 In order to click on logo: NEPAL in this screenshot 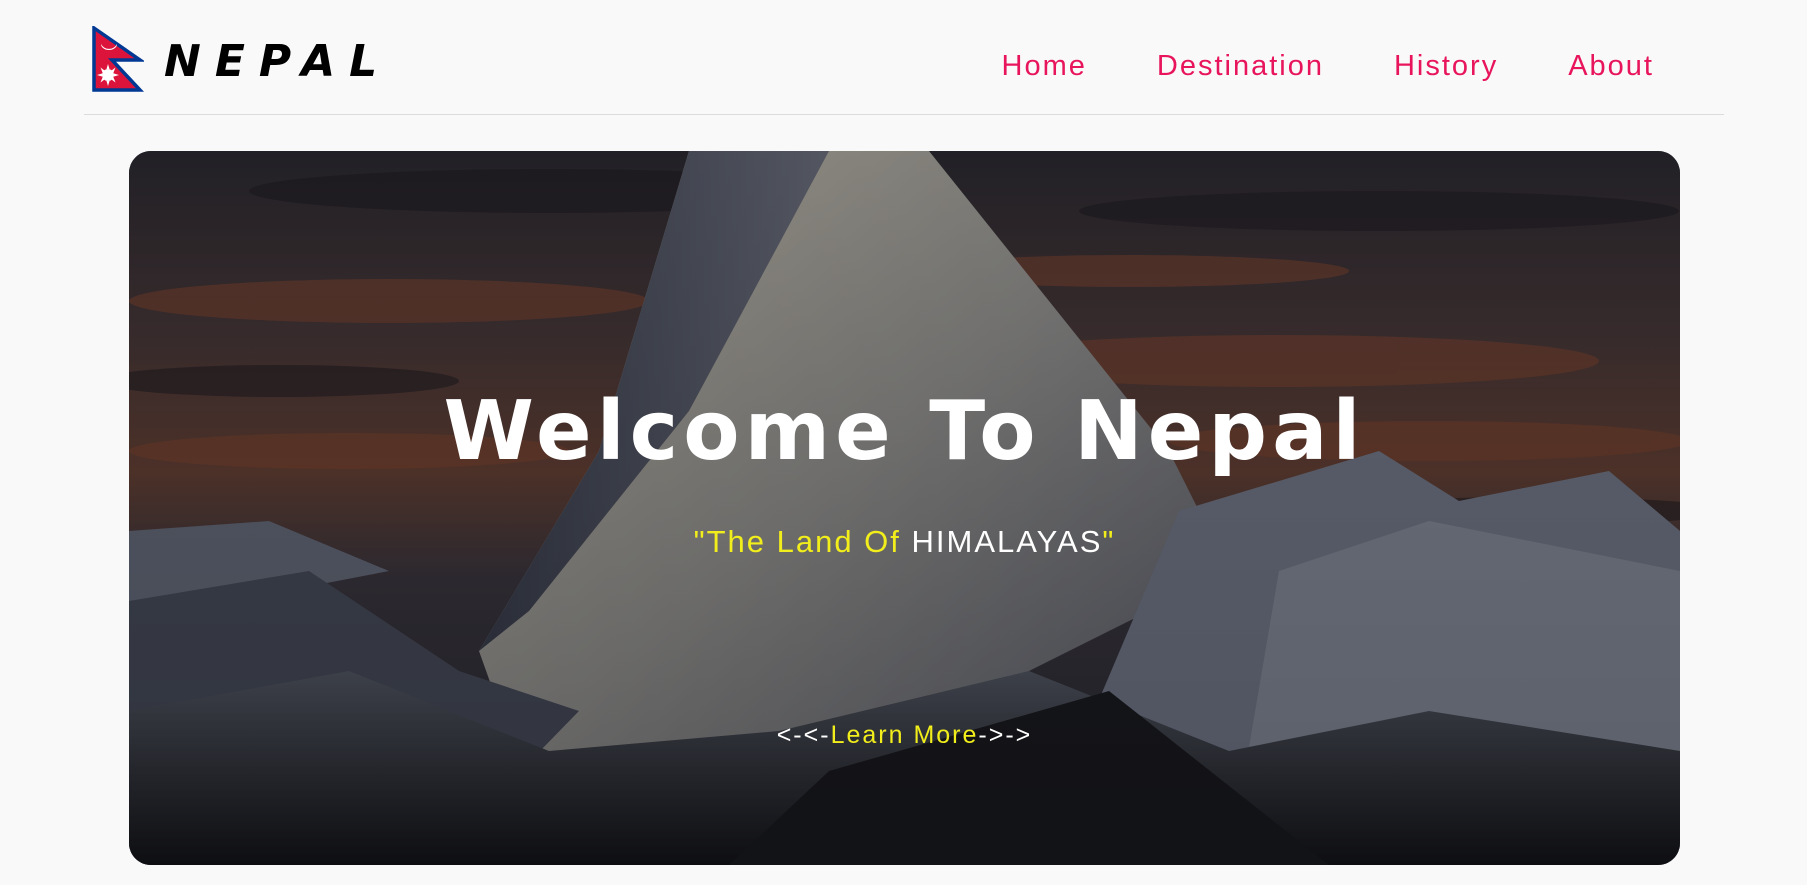, I will do `click(241, 59)`.